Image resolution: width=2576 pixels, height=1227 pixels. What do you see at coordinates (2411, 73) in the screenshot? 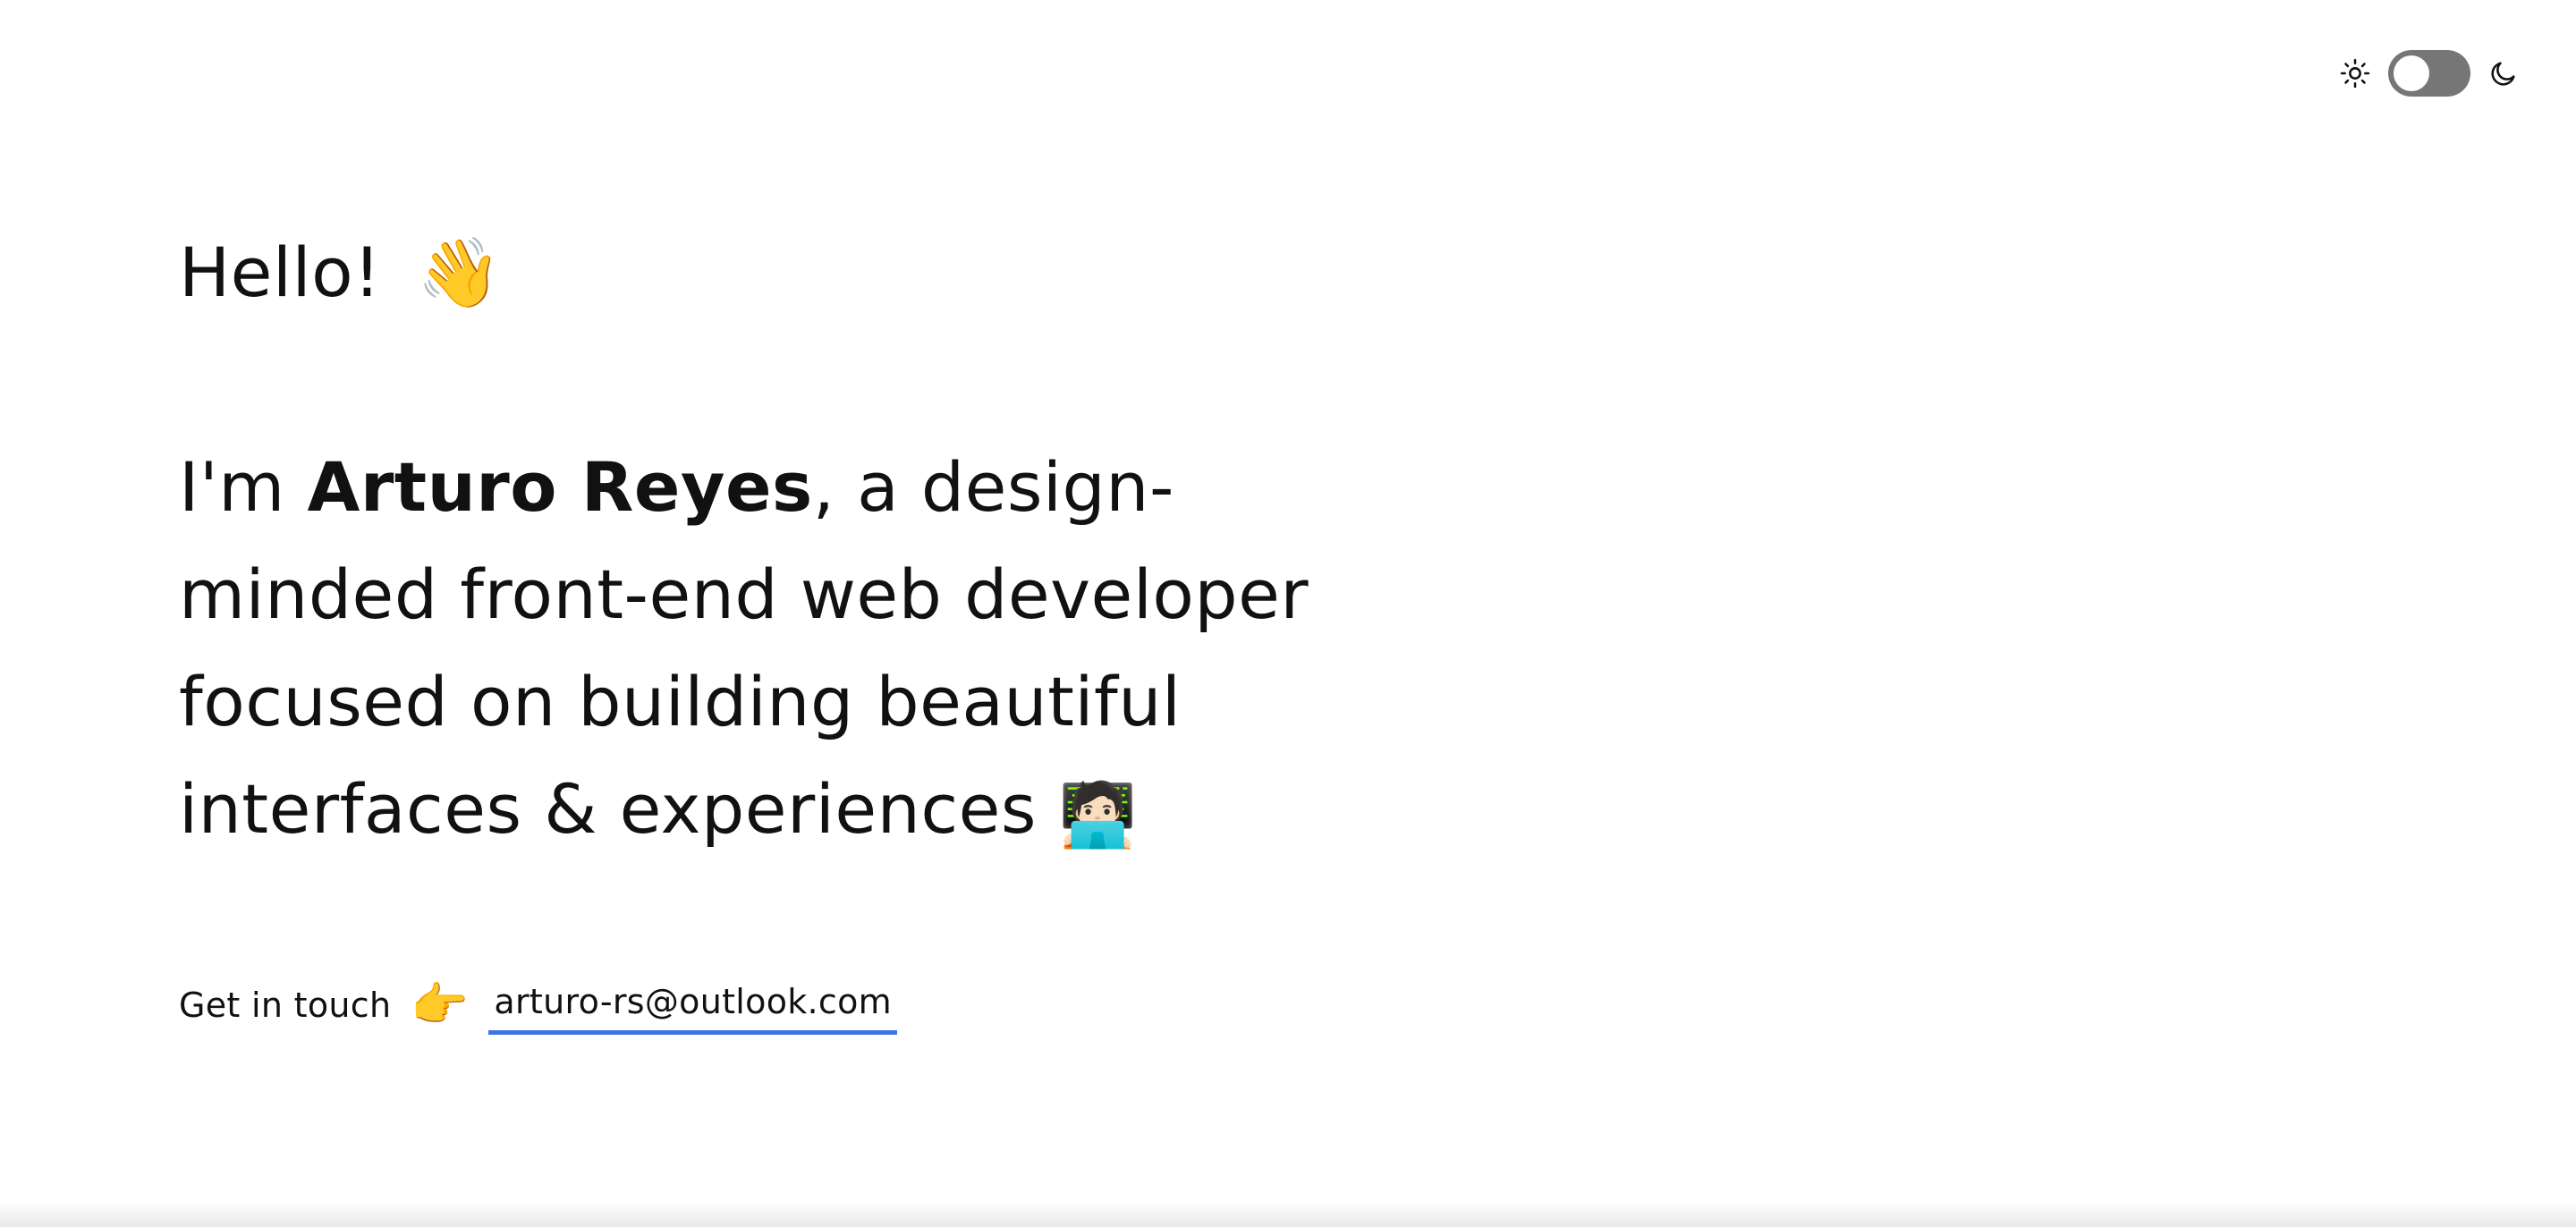
I see `theme-switch-knob` at bounding box center [2411, 73].